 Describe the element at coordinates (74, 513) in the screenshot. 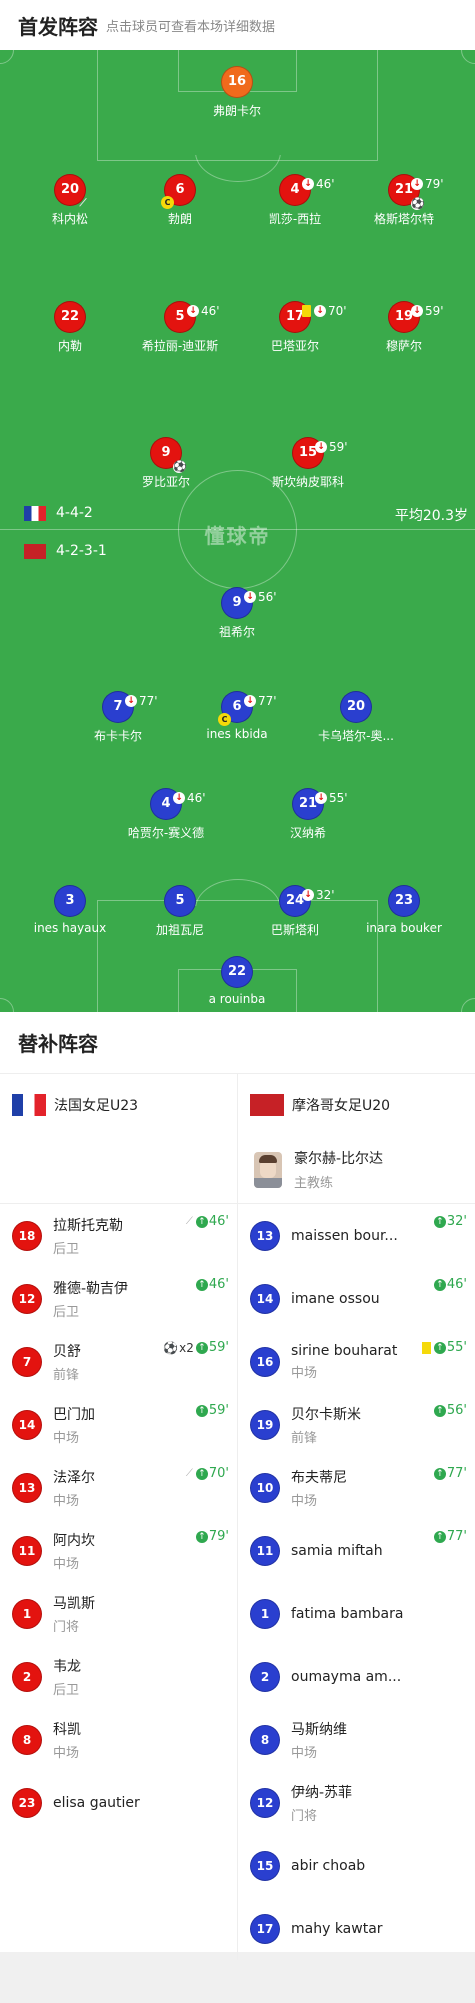

I see `france-formation-text: 4-4-2` at that location.